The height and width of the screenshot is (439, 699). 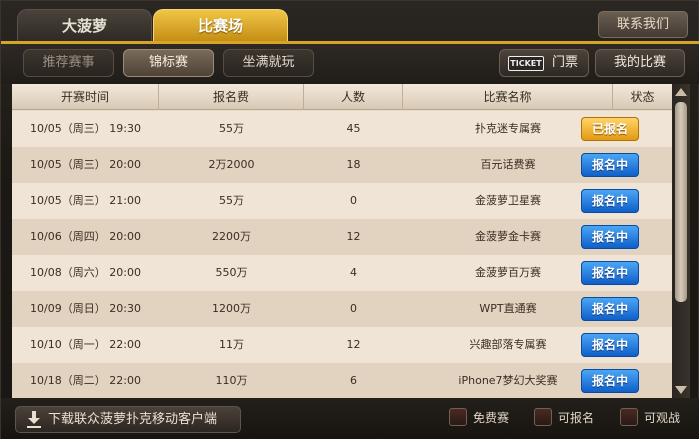 I want to click on scroll-down-arrow-icon, so click(x=681, y=390).